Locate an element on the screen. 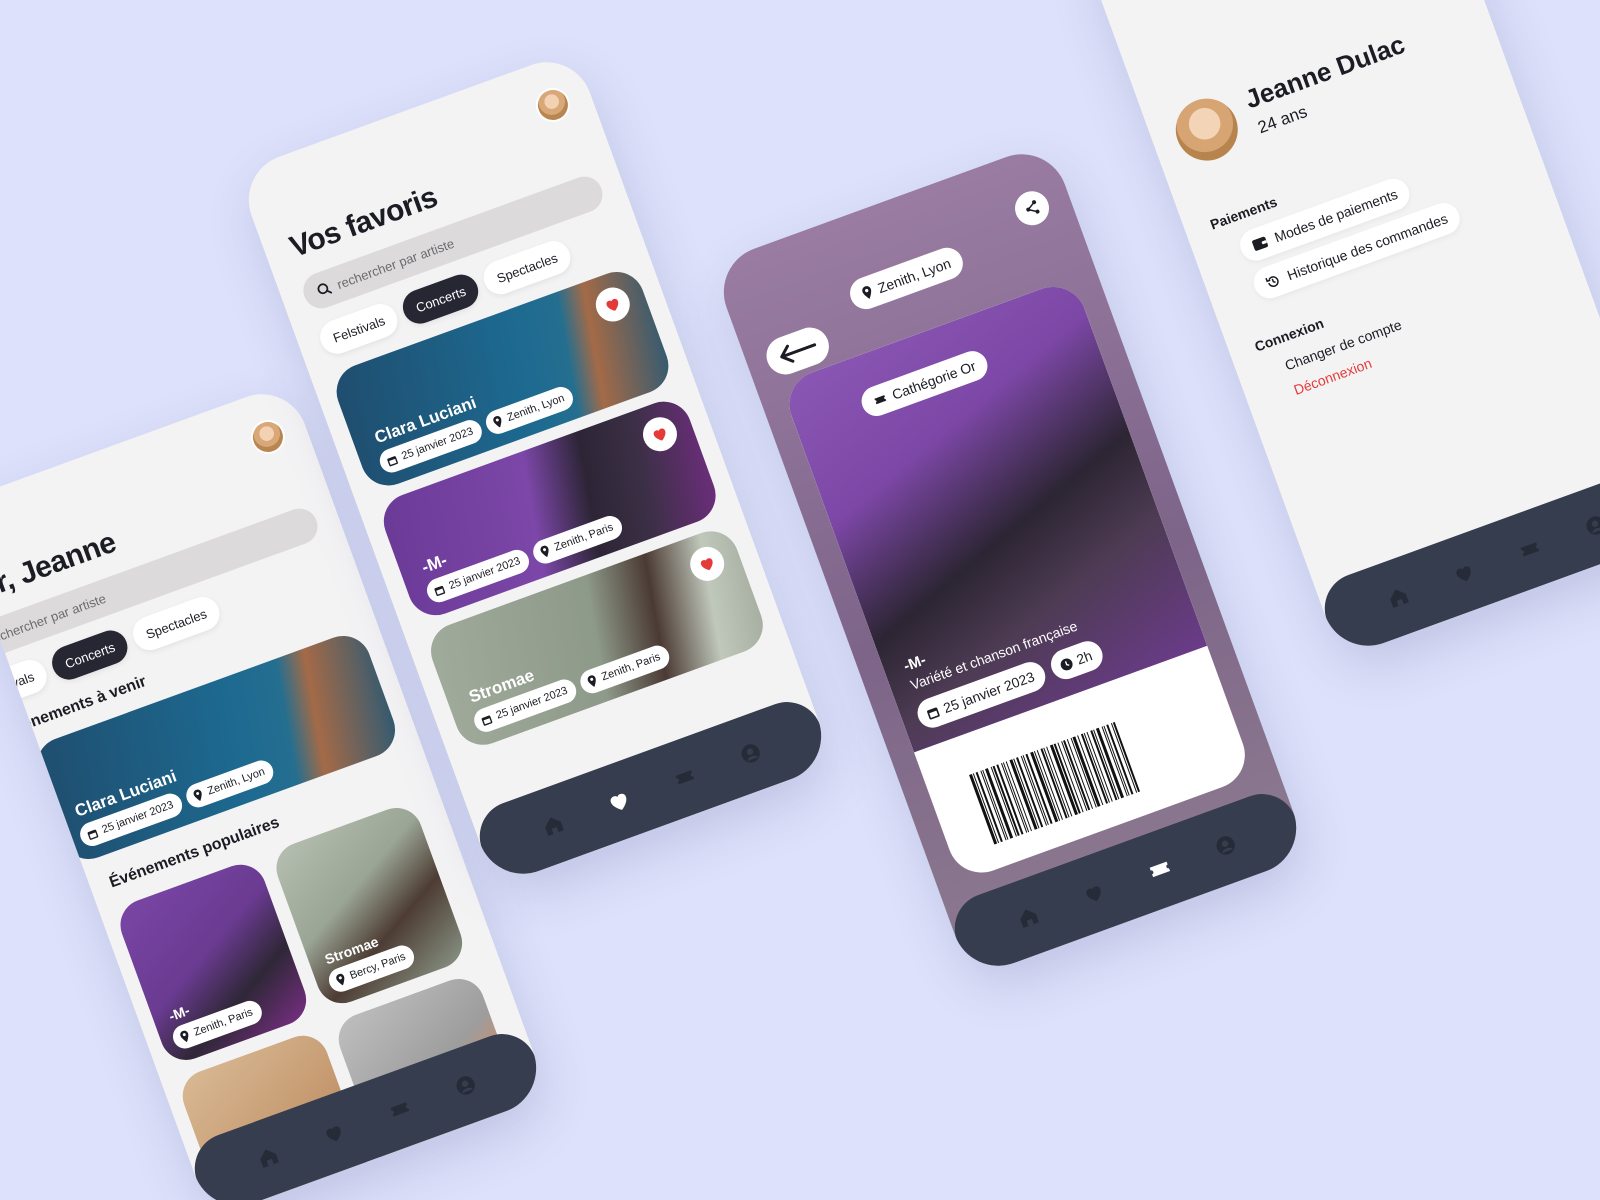  share-icon is located at coordinates (1033, 207).